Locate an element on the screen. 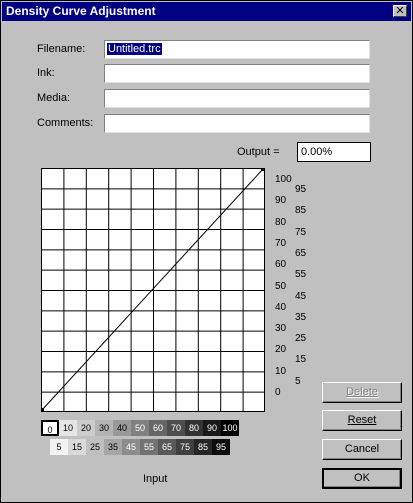 The width and height of the screenshot is (413, 503). output-tick-label: 20 is located at coordinates (281, 350).